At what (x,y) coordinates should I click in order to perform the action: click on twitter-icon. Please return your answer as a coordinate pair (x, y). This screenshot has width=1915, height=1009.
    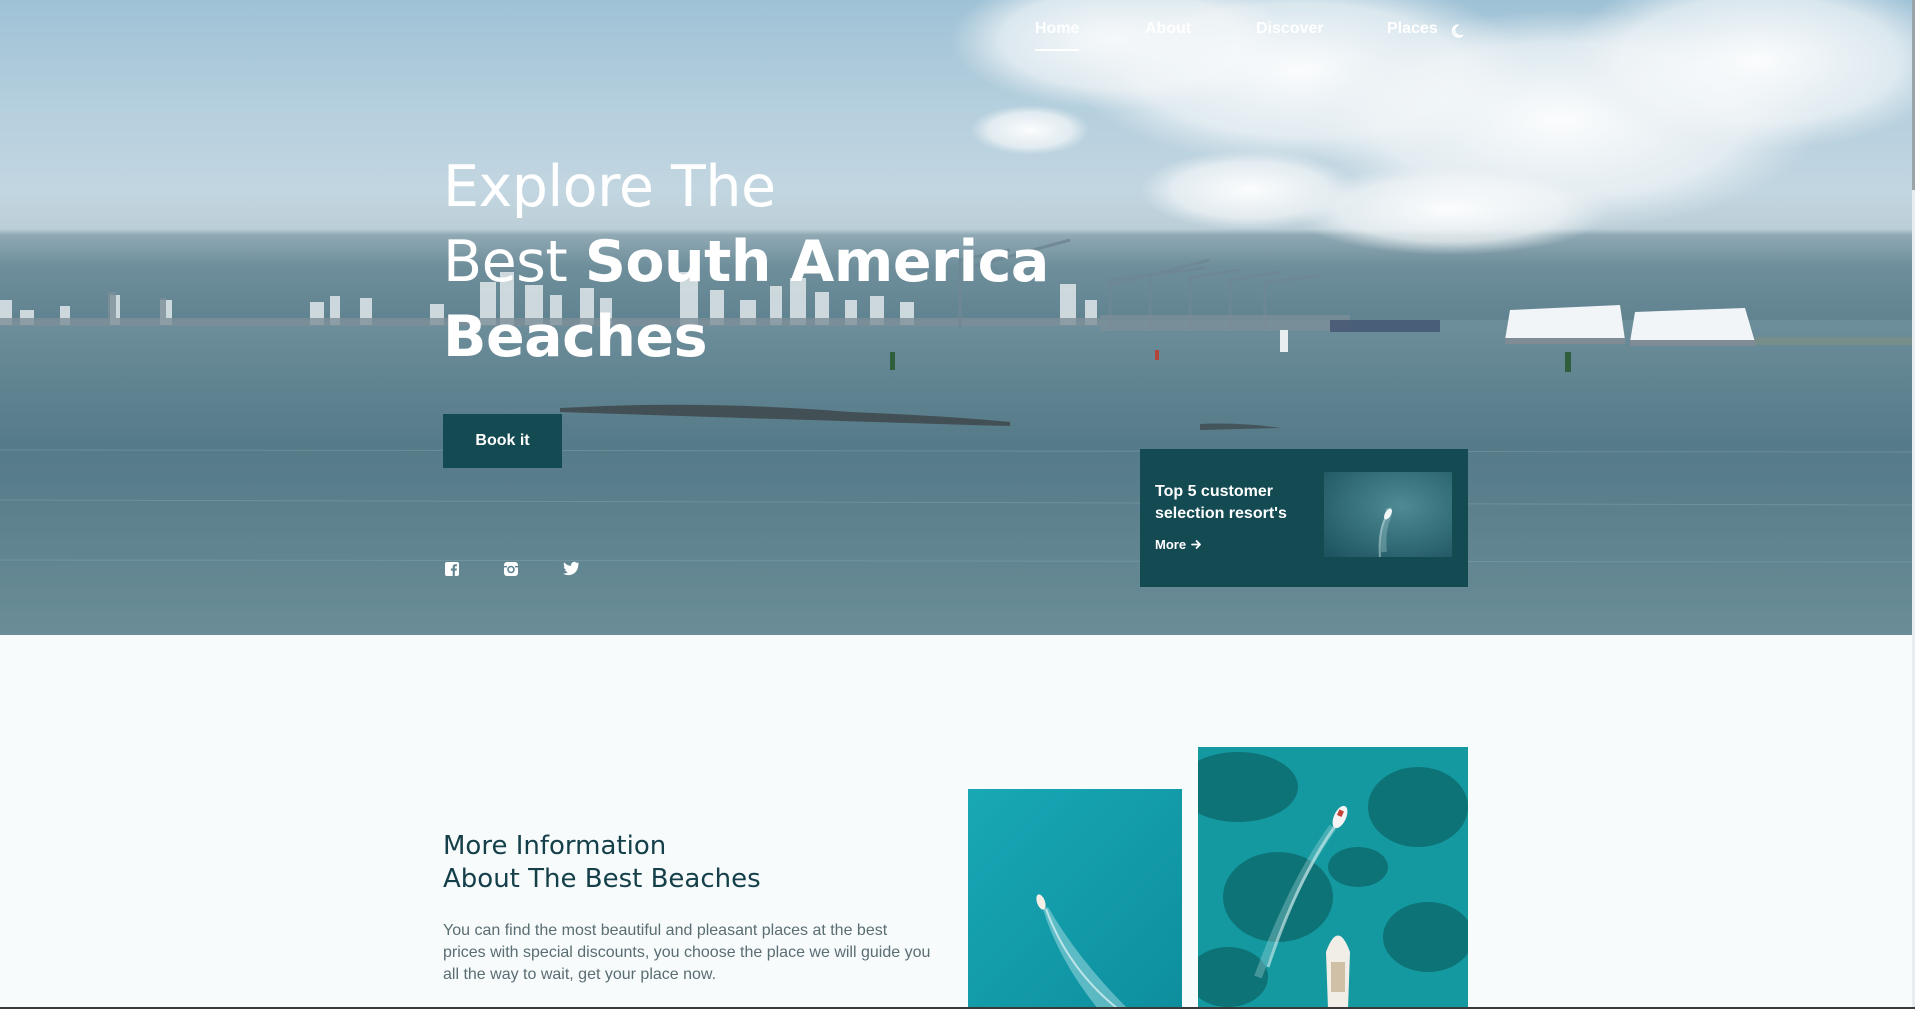
    Looking at the image, I should click on (571, 568).